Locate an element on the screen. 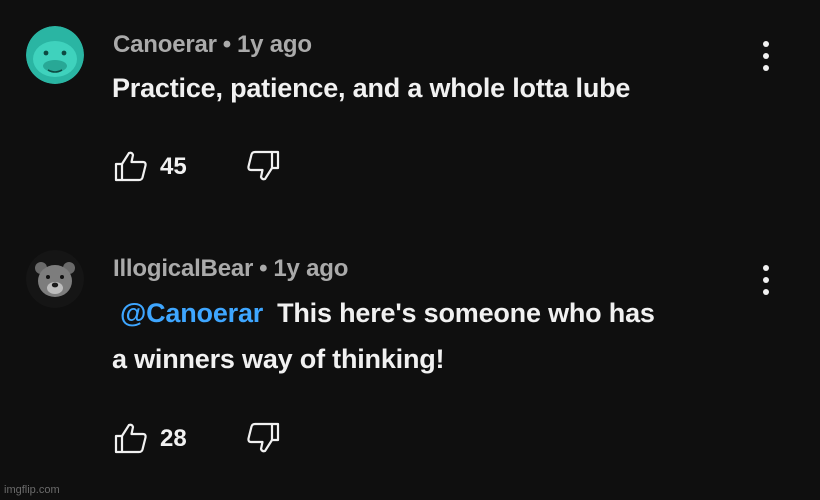 The width and height of the screenshot is (820, 500). watermark: imgflip.com is located at coordinates (32, 490).